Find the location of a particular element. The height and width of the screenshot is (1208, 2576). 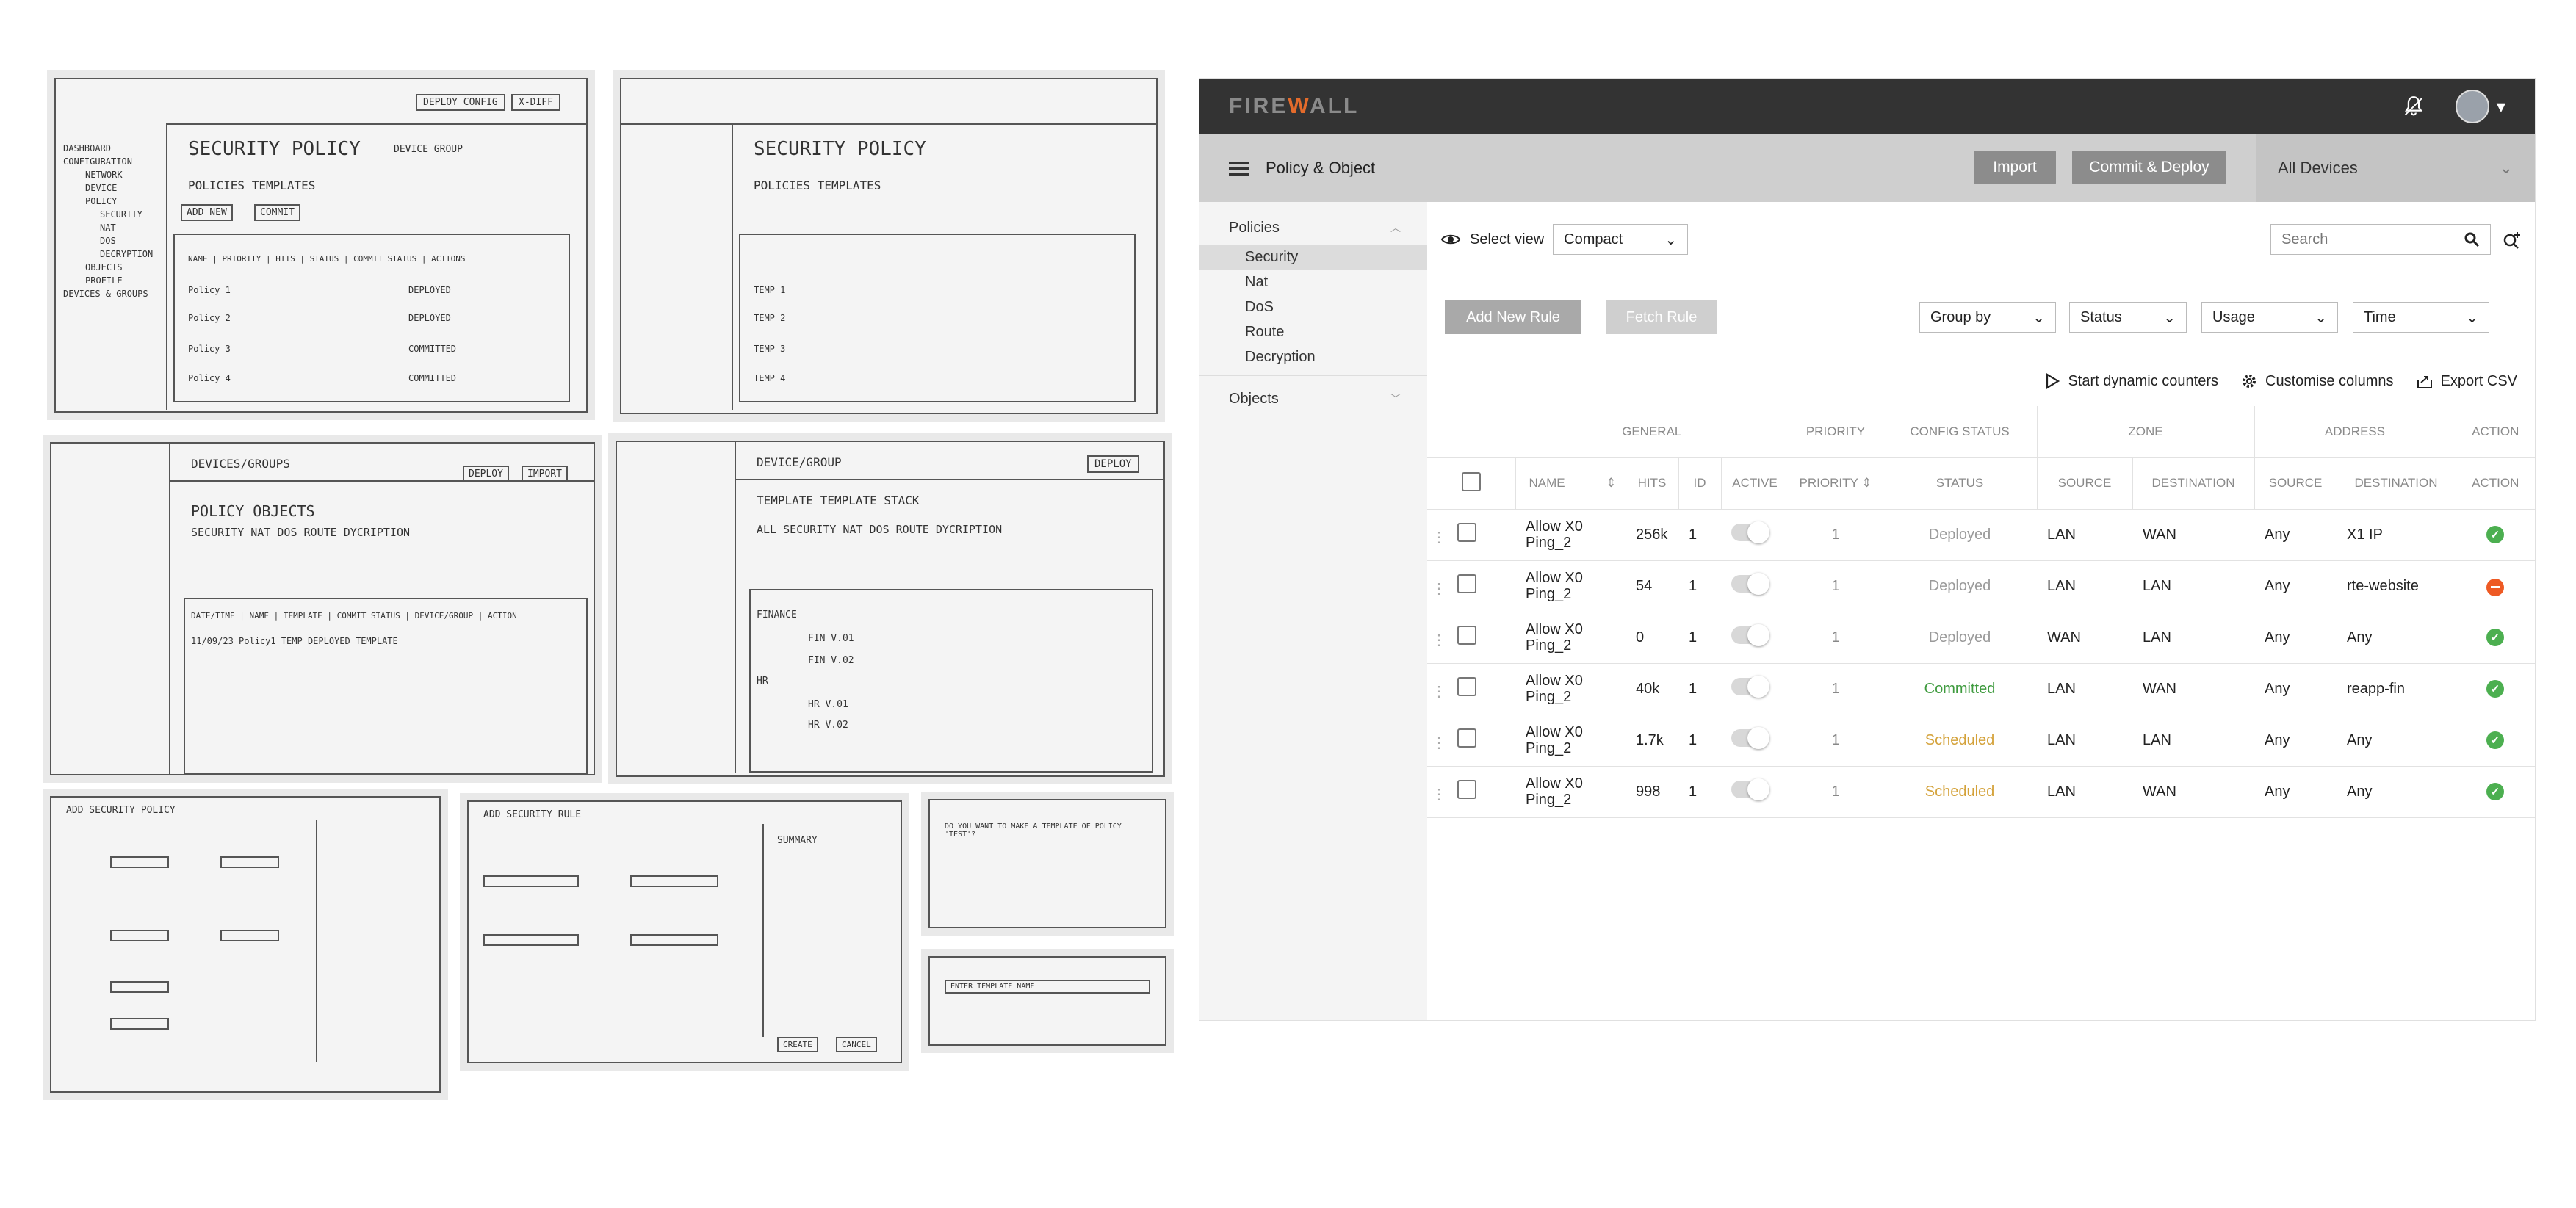

avatar is located at coordinates (2472, 106).